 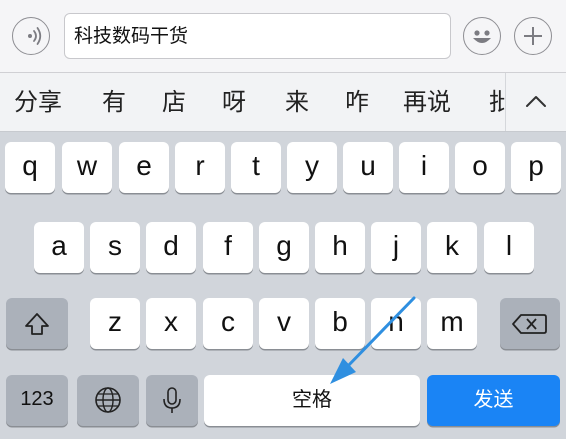 What do you see at coordinates (228, 323) in the screenshot?
I see `key-c: c` at bounding box center [228, 323].